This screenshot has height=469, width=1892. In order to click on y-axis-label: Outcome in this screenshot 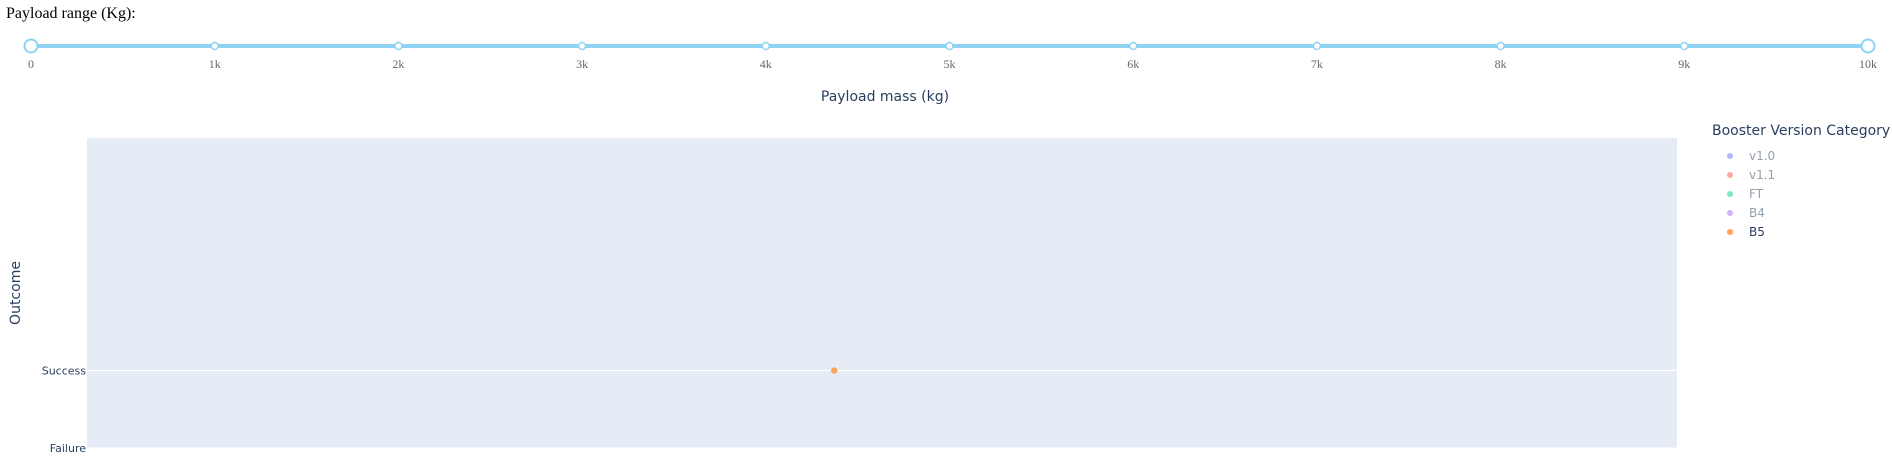, I will do `click(16, 293)`.